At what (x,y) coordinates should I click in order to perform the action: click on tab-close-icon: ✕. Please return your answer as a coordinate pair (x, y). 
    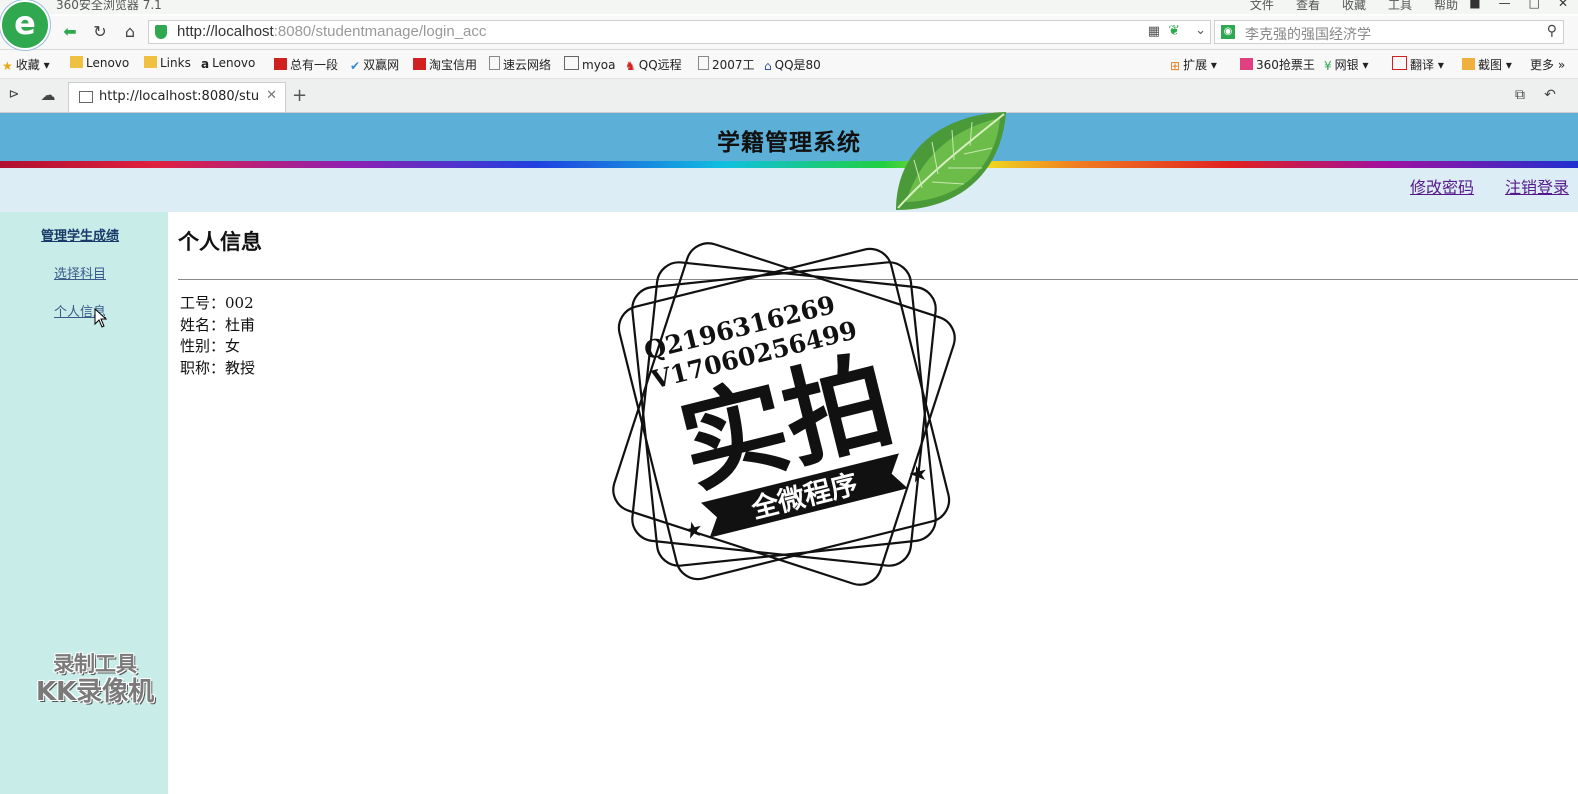
    Looking at the image, I should click on (271, 95).